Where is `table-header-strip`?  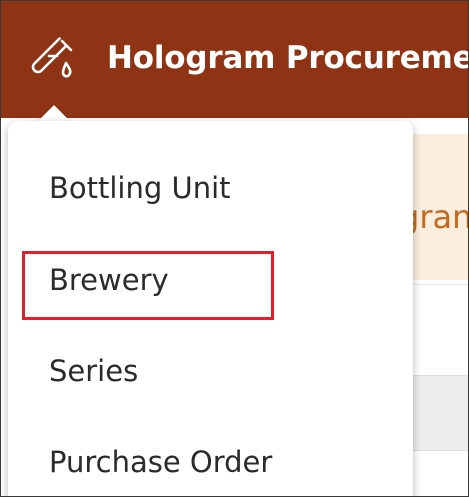
table-header-strip is located at coordinates (439, 413).